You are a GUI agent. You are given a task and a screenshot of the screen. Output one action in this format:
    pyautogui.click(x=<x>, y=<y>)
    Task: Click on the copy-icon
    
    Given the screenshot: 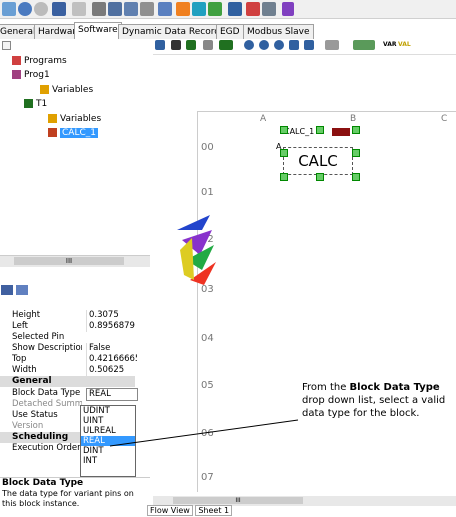 What is the action you would take?
    pyautogui.click(x=115, y=9)
    